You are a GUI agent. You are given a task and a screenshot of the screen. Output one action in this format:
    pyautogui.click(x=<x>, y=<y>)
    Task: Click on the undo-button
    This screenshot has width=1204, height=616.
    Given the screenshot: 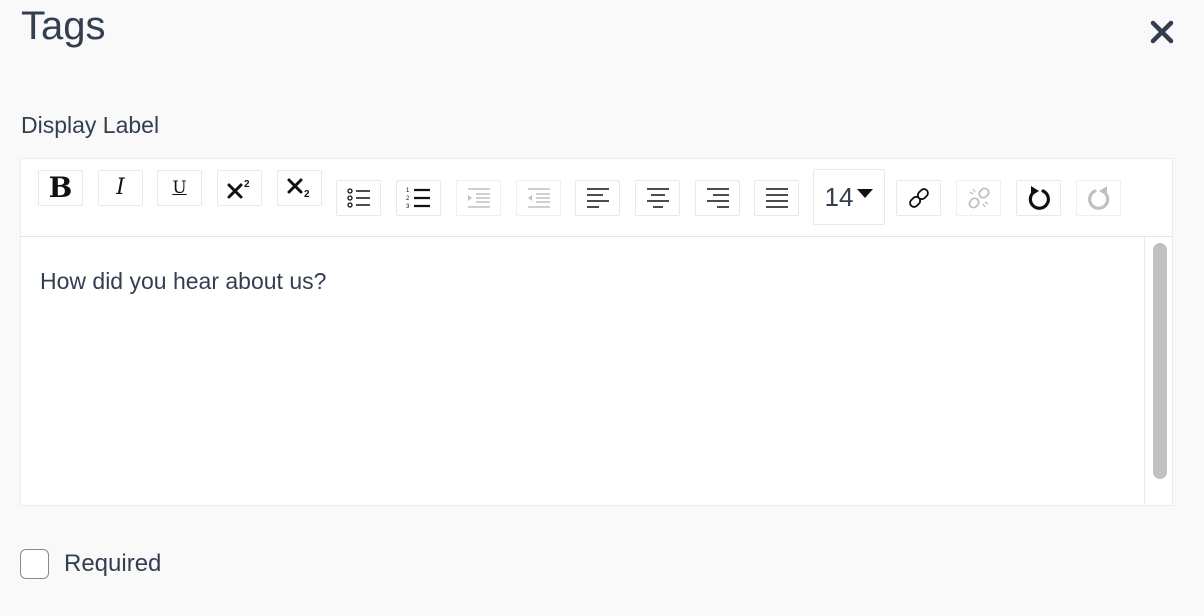 What is the action you would take?
    pyautogui.click(x=1038, y=198)
    